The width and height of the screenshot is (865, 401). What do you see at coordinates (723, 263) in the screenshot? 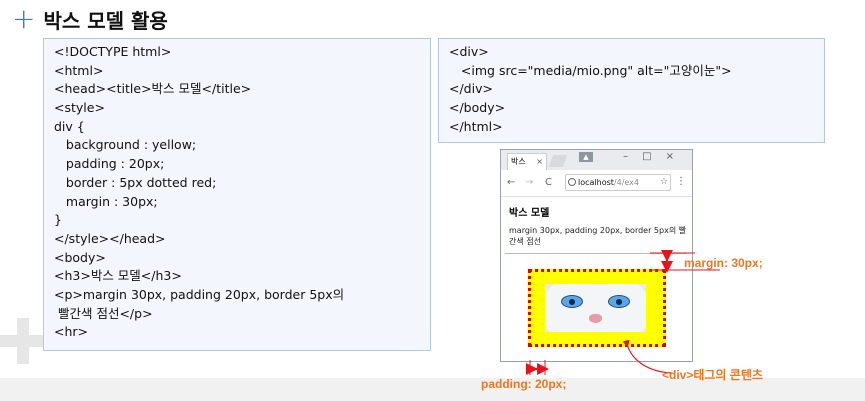
I see `margin-annotation: margin: 30px;` at bounding box center [723, 263].